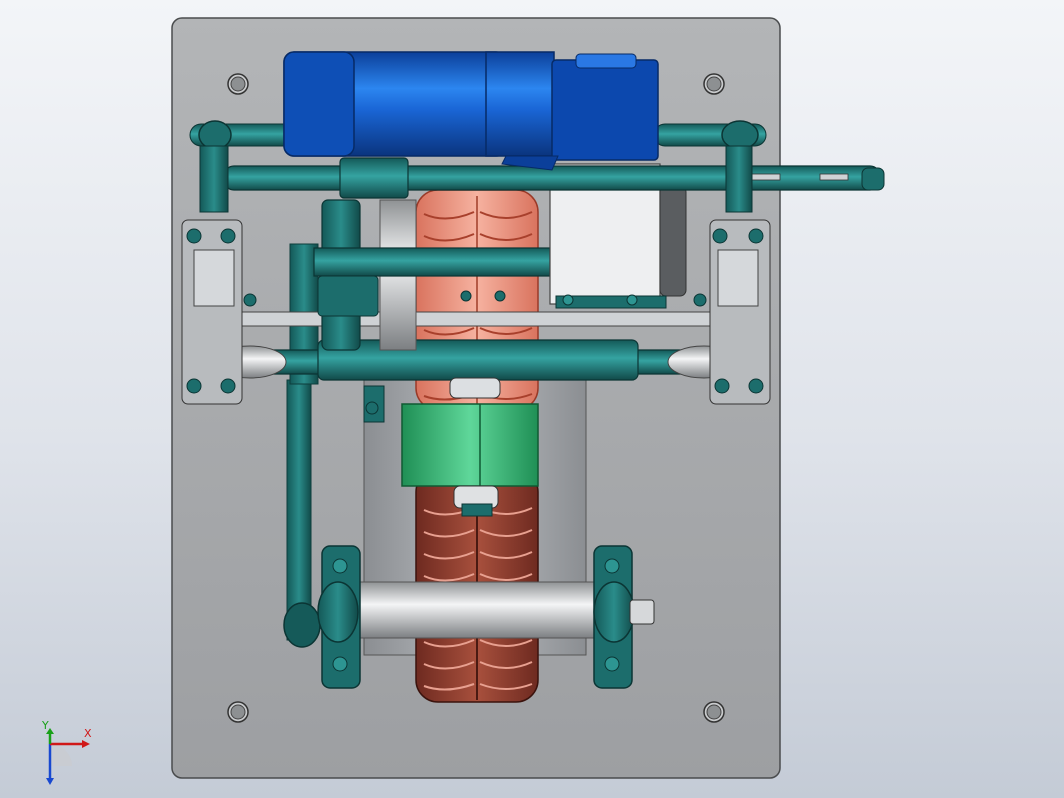 The height and width of the screenshot is (798, 1064). I want to click on coupling, so click(348, 296).